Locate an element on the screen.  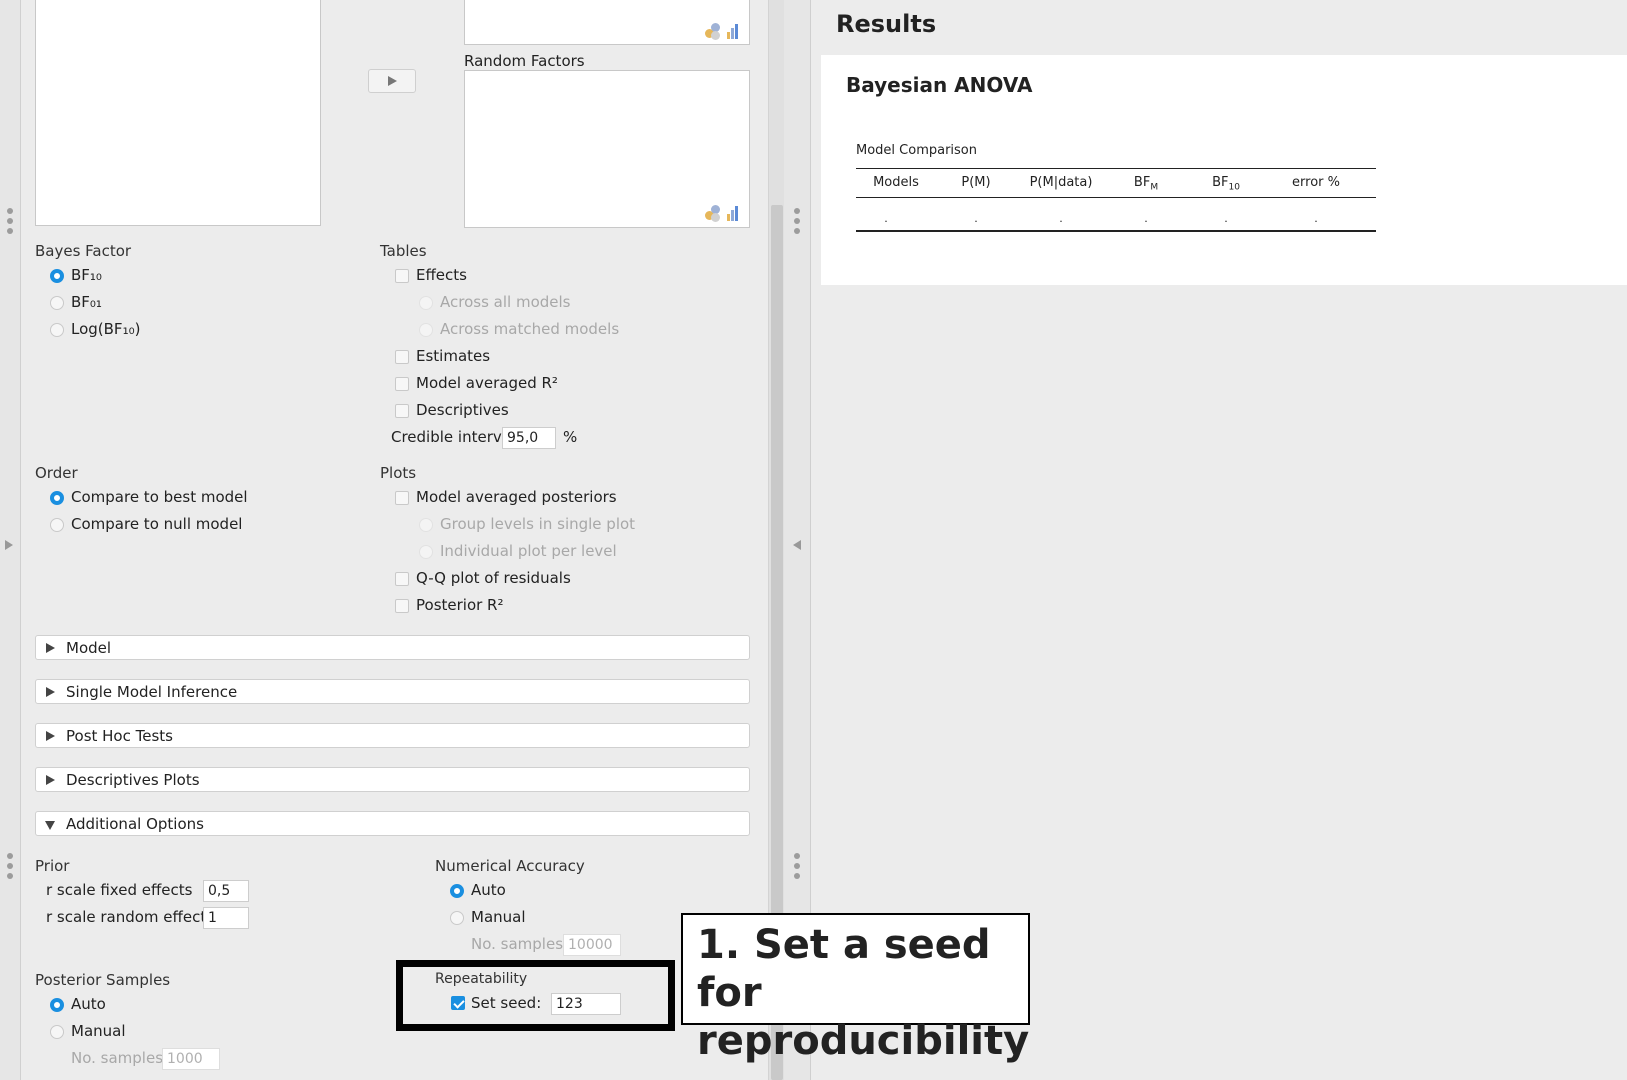
arrow-right-icon is located at coordinates (392, 81).